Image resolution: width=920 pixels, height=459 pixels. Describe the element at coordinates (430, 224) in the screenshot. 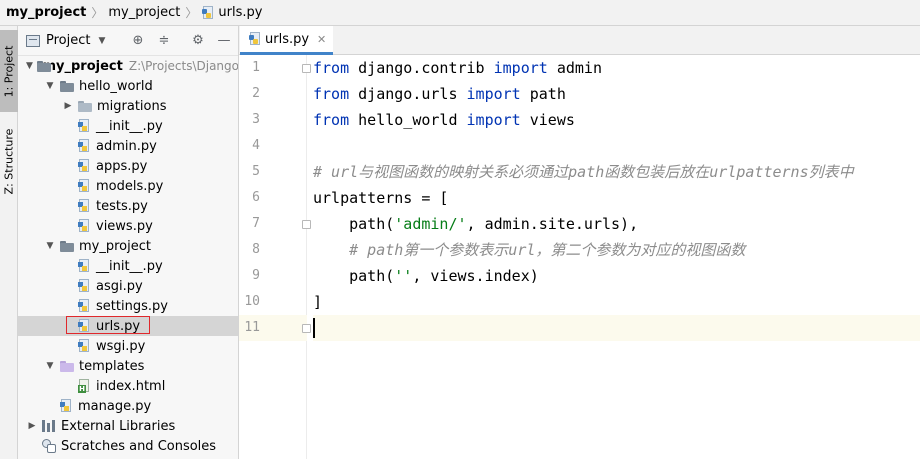

I see `string-literal: 'admin/'` at that location.